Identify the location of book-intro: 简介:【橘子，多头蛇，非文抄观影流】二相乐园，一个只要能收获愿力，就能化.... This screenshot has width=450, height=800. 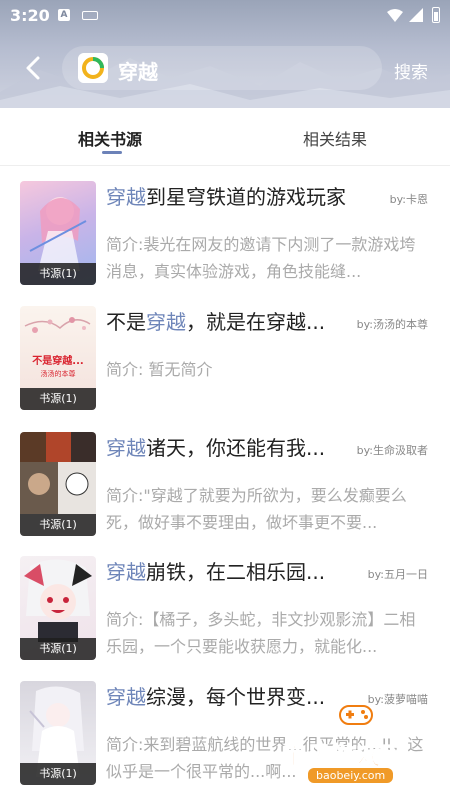
(261, 633).